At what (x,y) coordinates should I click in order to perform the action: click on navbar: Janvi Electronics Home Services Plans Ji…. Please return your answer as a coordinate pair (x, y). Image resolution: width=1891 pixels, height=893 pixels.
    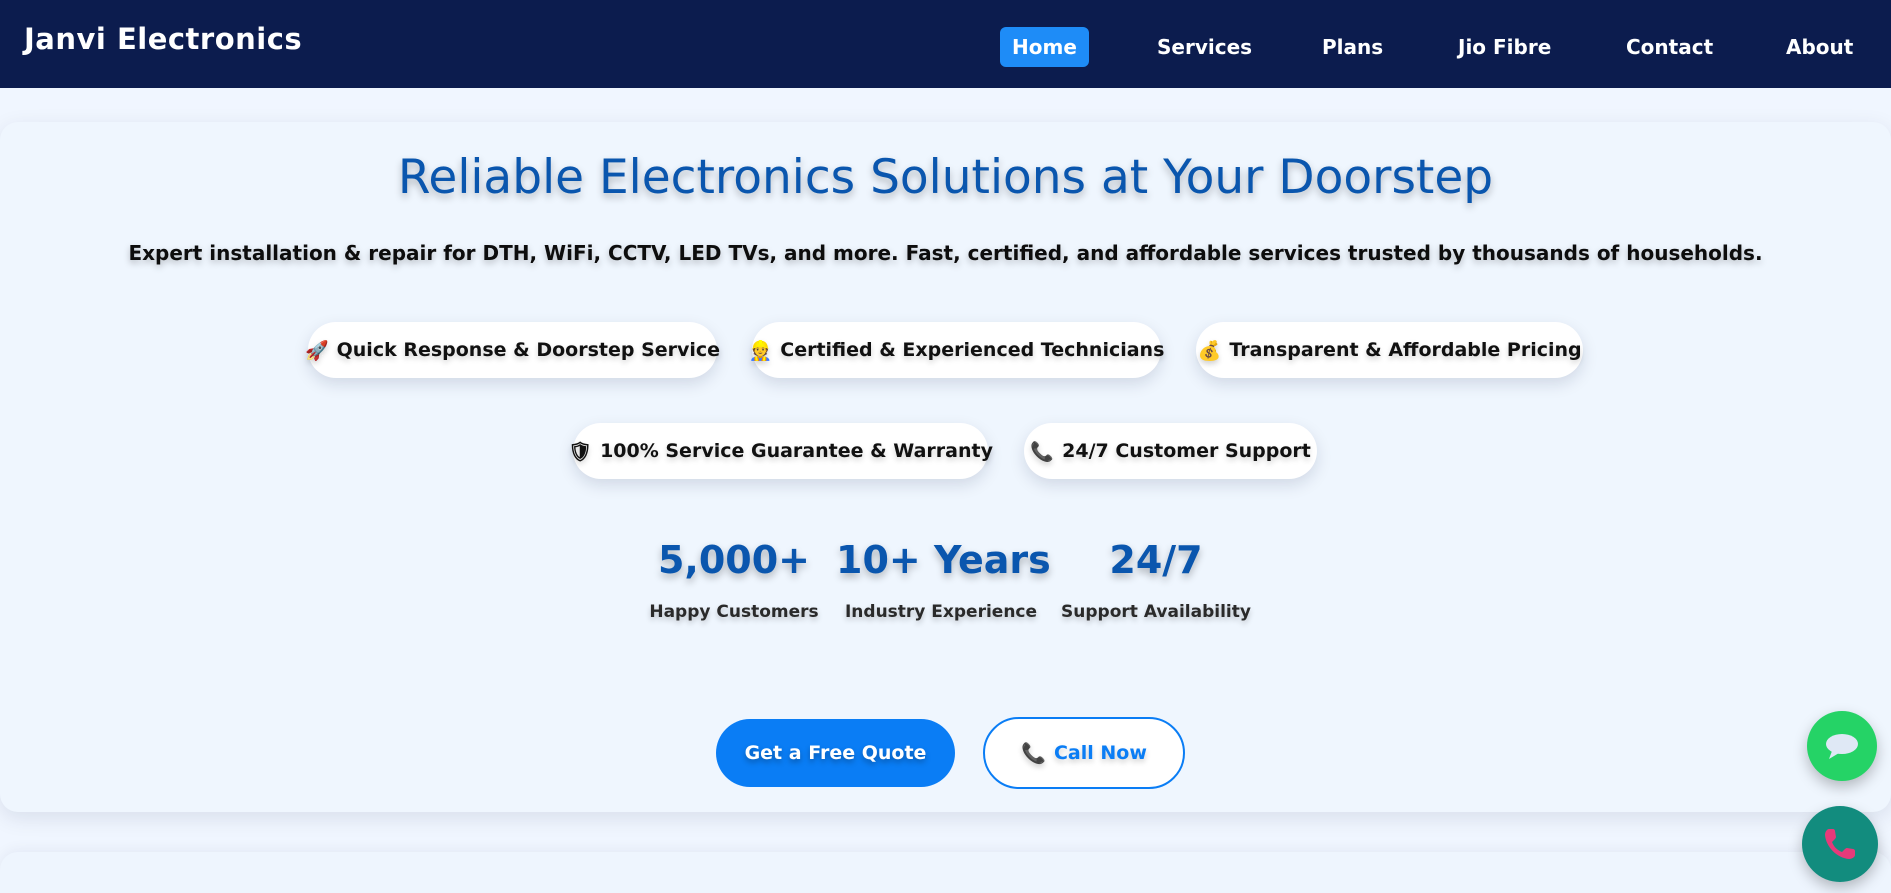
    Looking at the image, I should click on (945, 44).